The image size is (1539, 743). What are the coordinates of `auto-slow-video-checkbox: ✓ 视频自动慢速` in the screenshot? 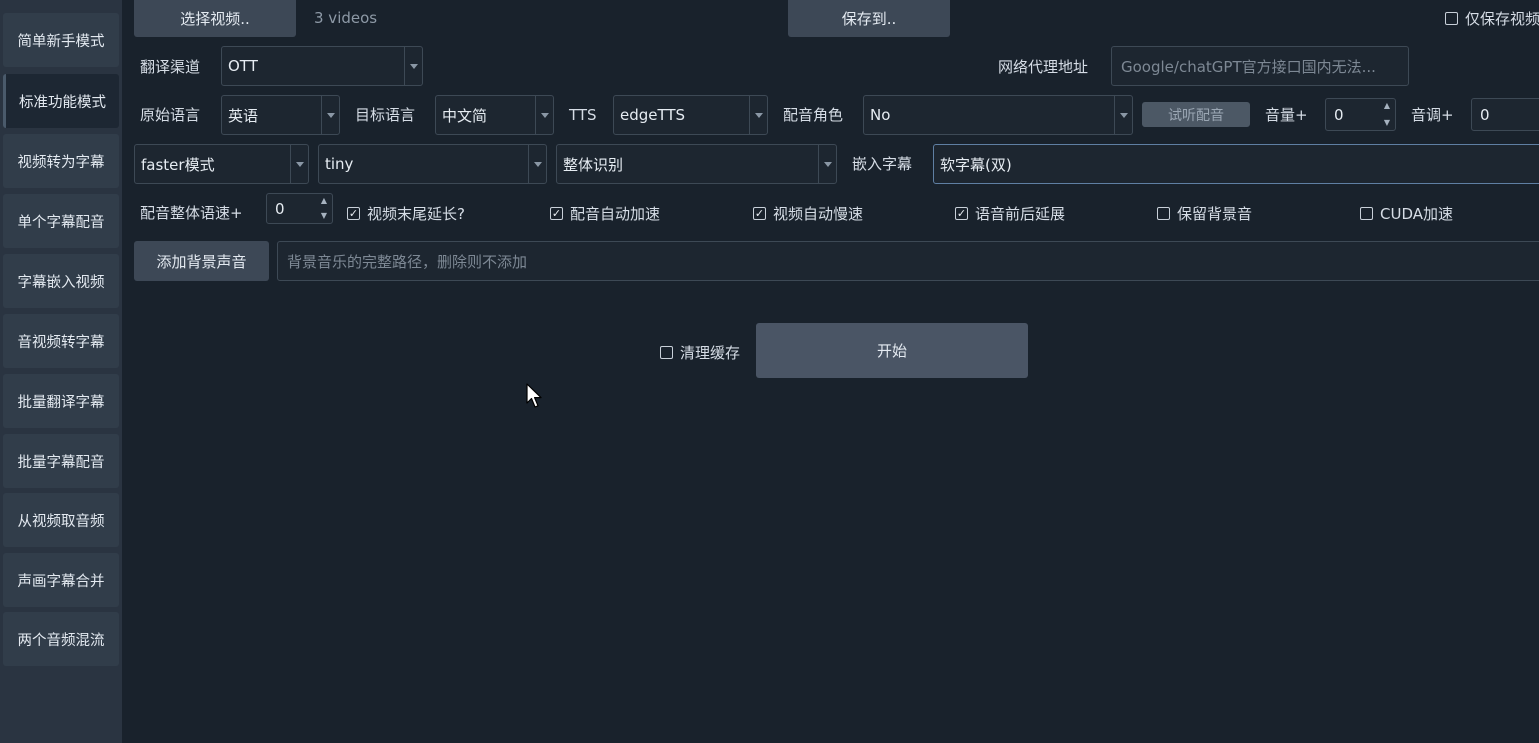 It's located at (808, 213).